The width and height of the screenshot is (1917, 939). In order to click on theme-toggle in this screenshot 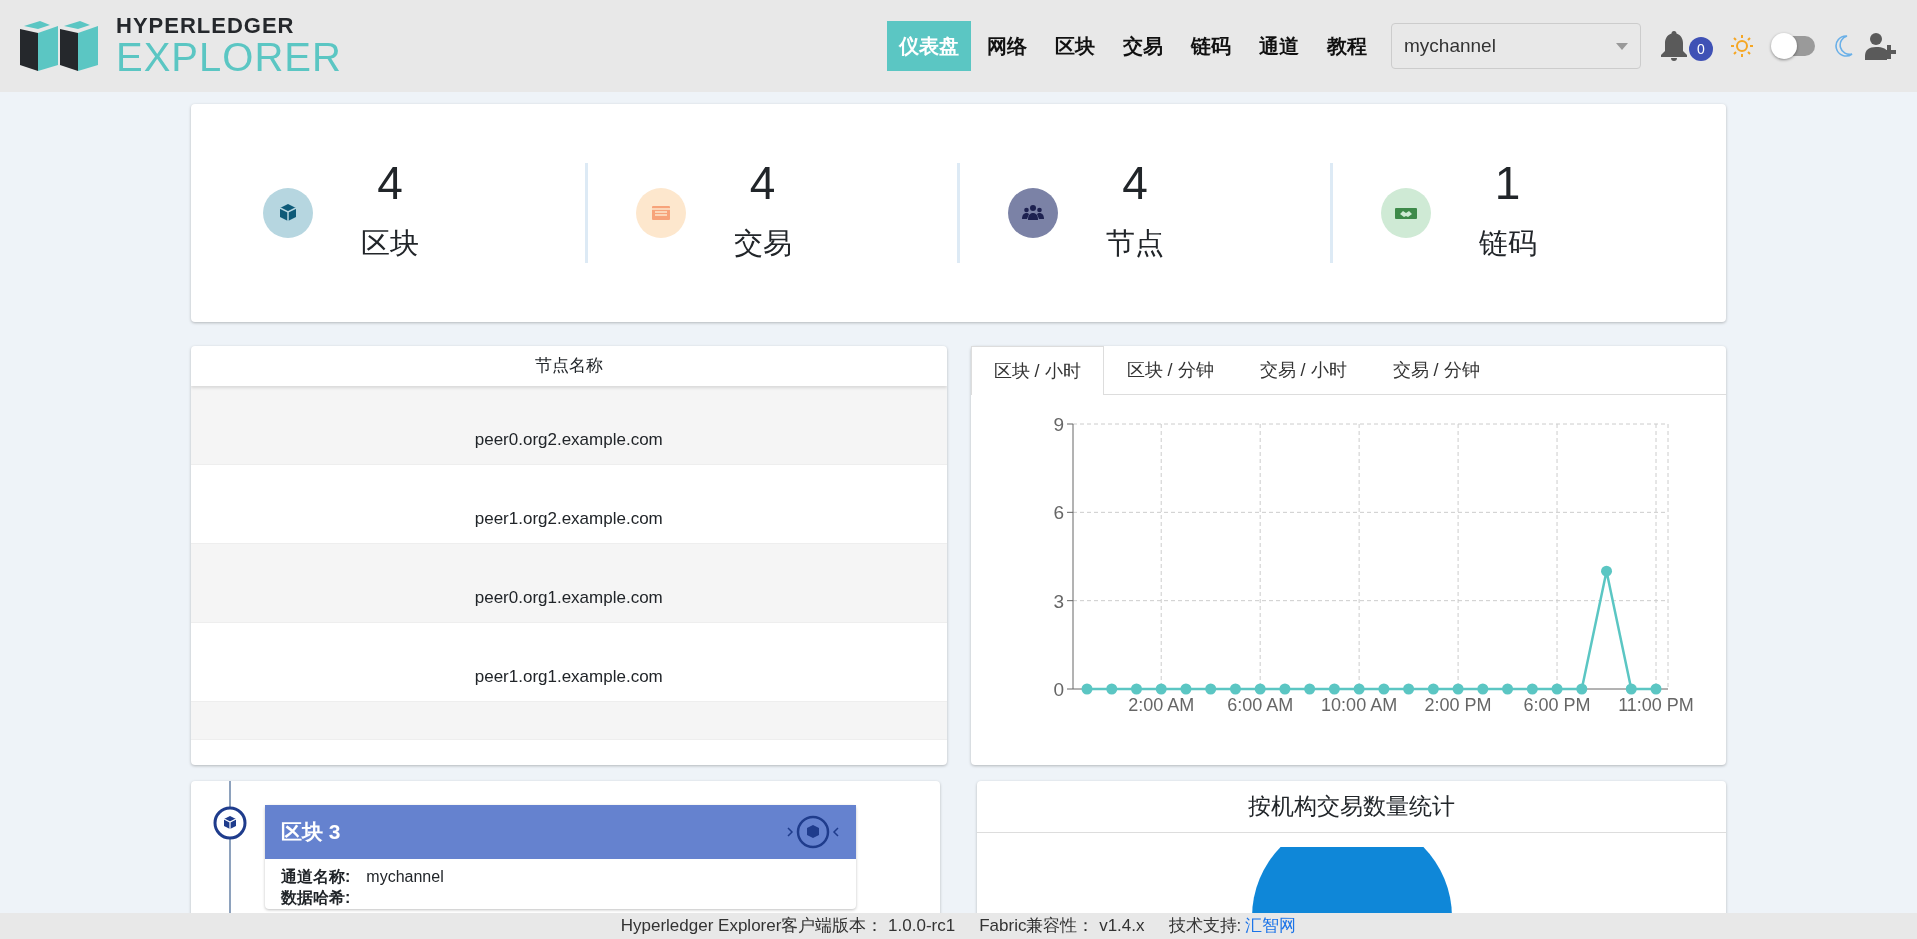, I will do `click(1794, 46)`.